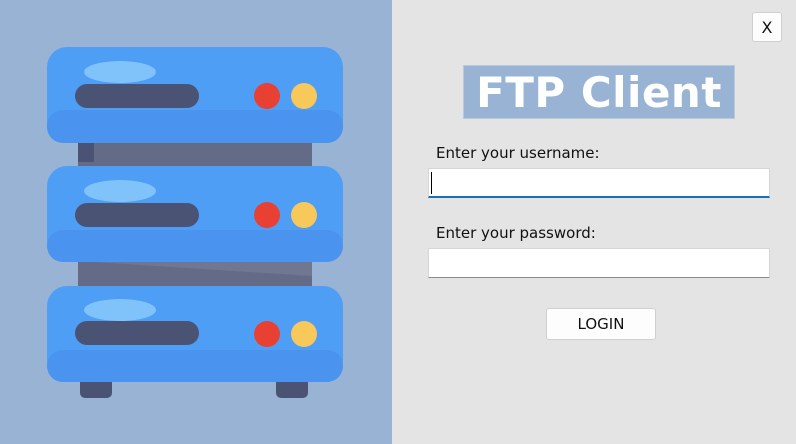 Image resolution: width=796 pixels, height=444 pixels. Describe the element at coordinates (195, 95) in the screenshot. I see `server-unit-top` at that location.